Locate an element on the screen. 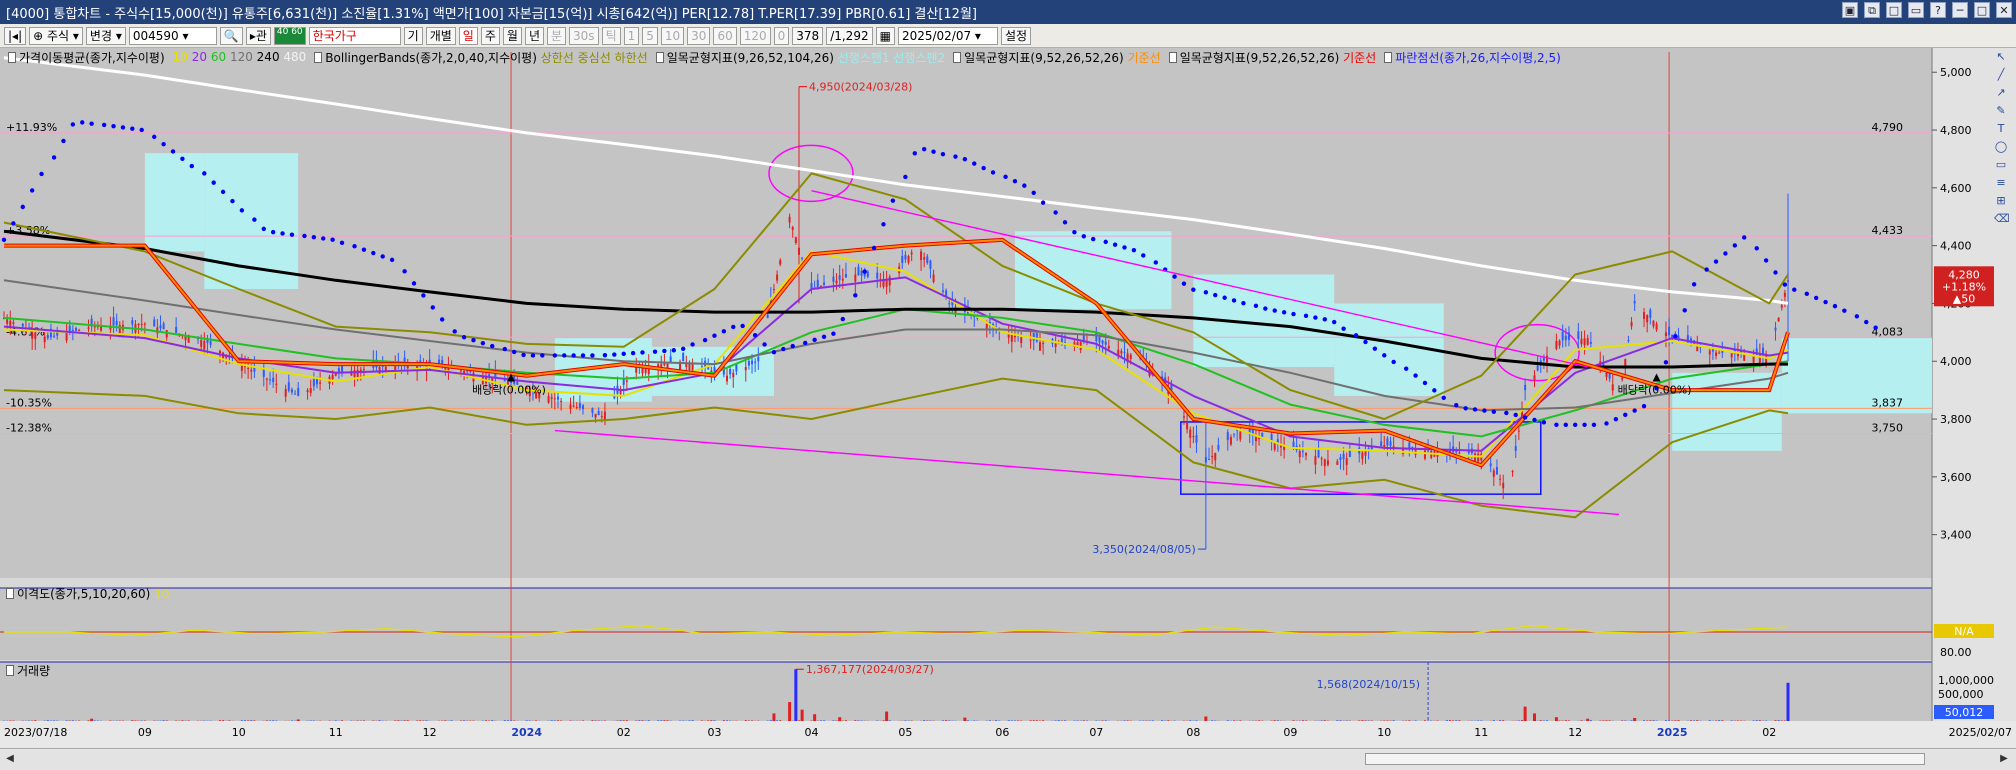 This screenshot has width=2016, height=770. line-tool-icon: ╱ is located at coordinates (2001, 75).